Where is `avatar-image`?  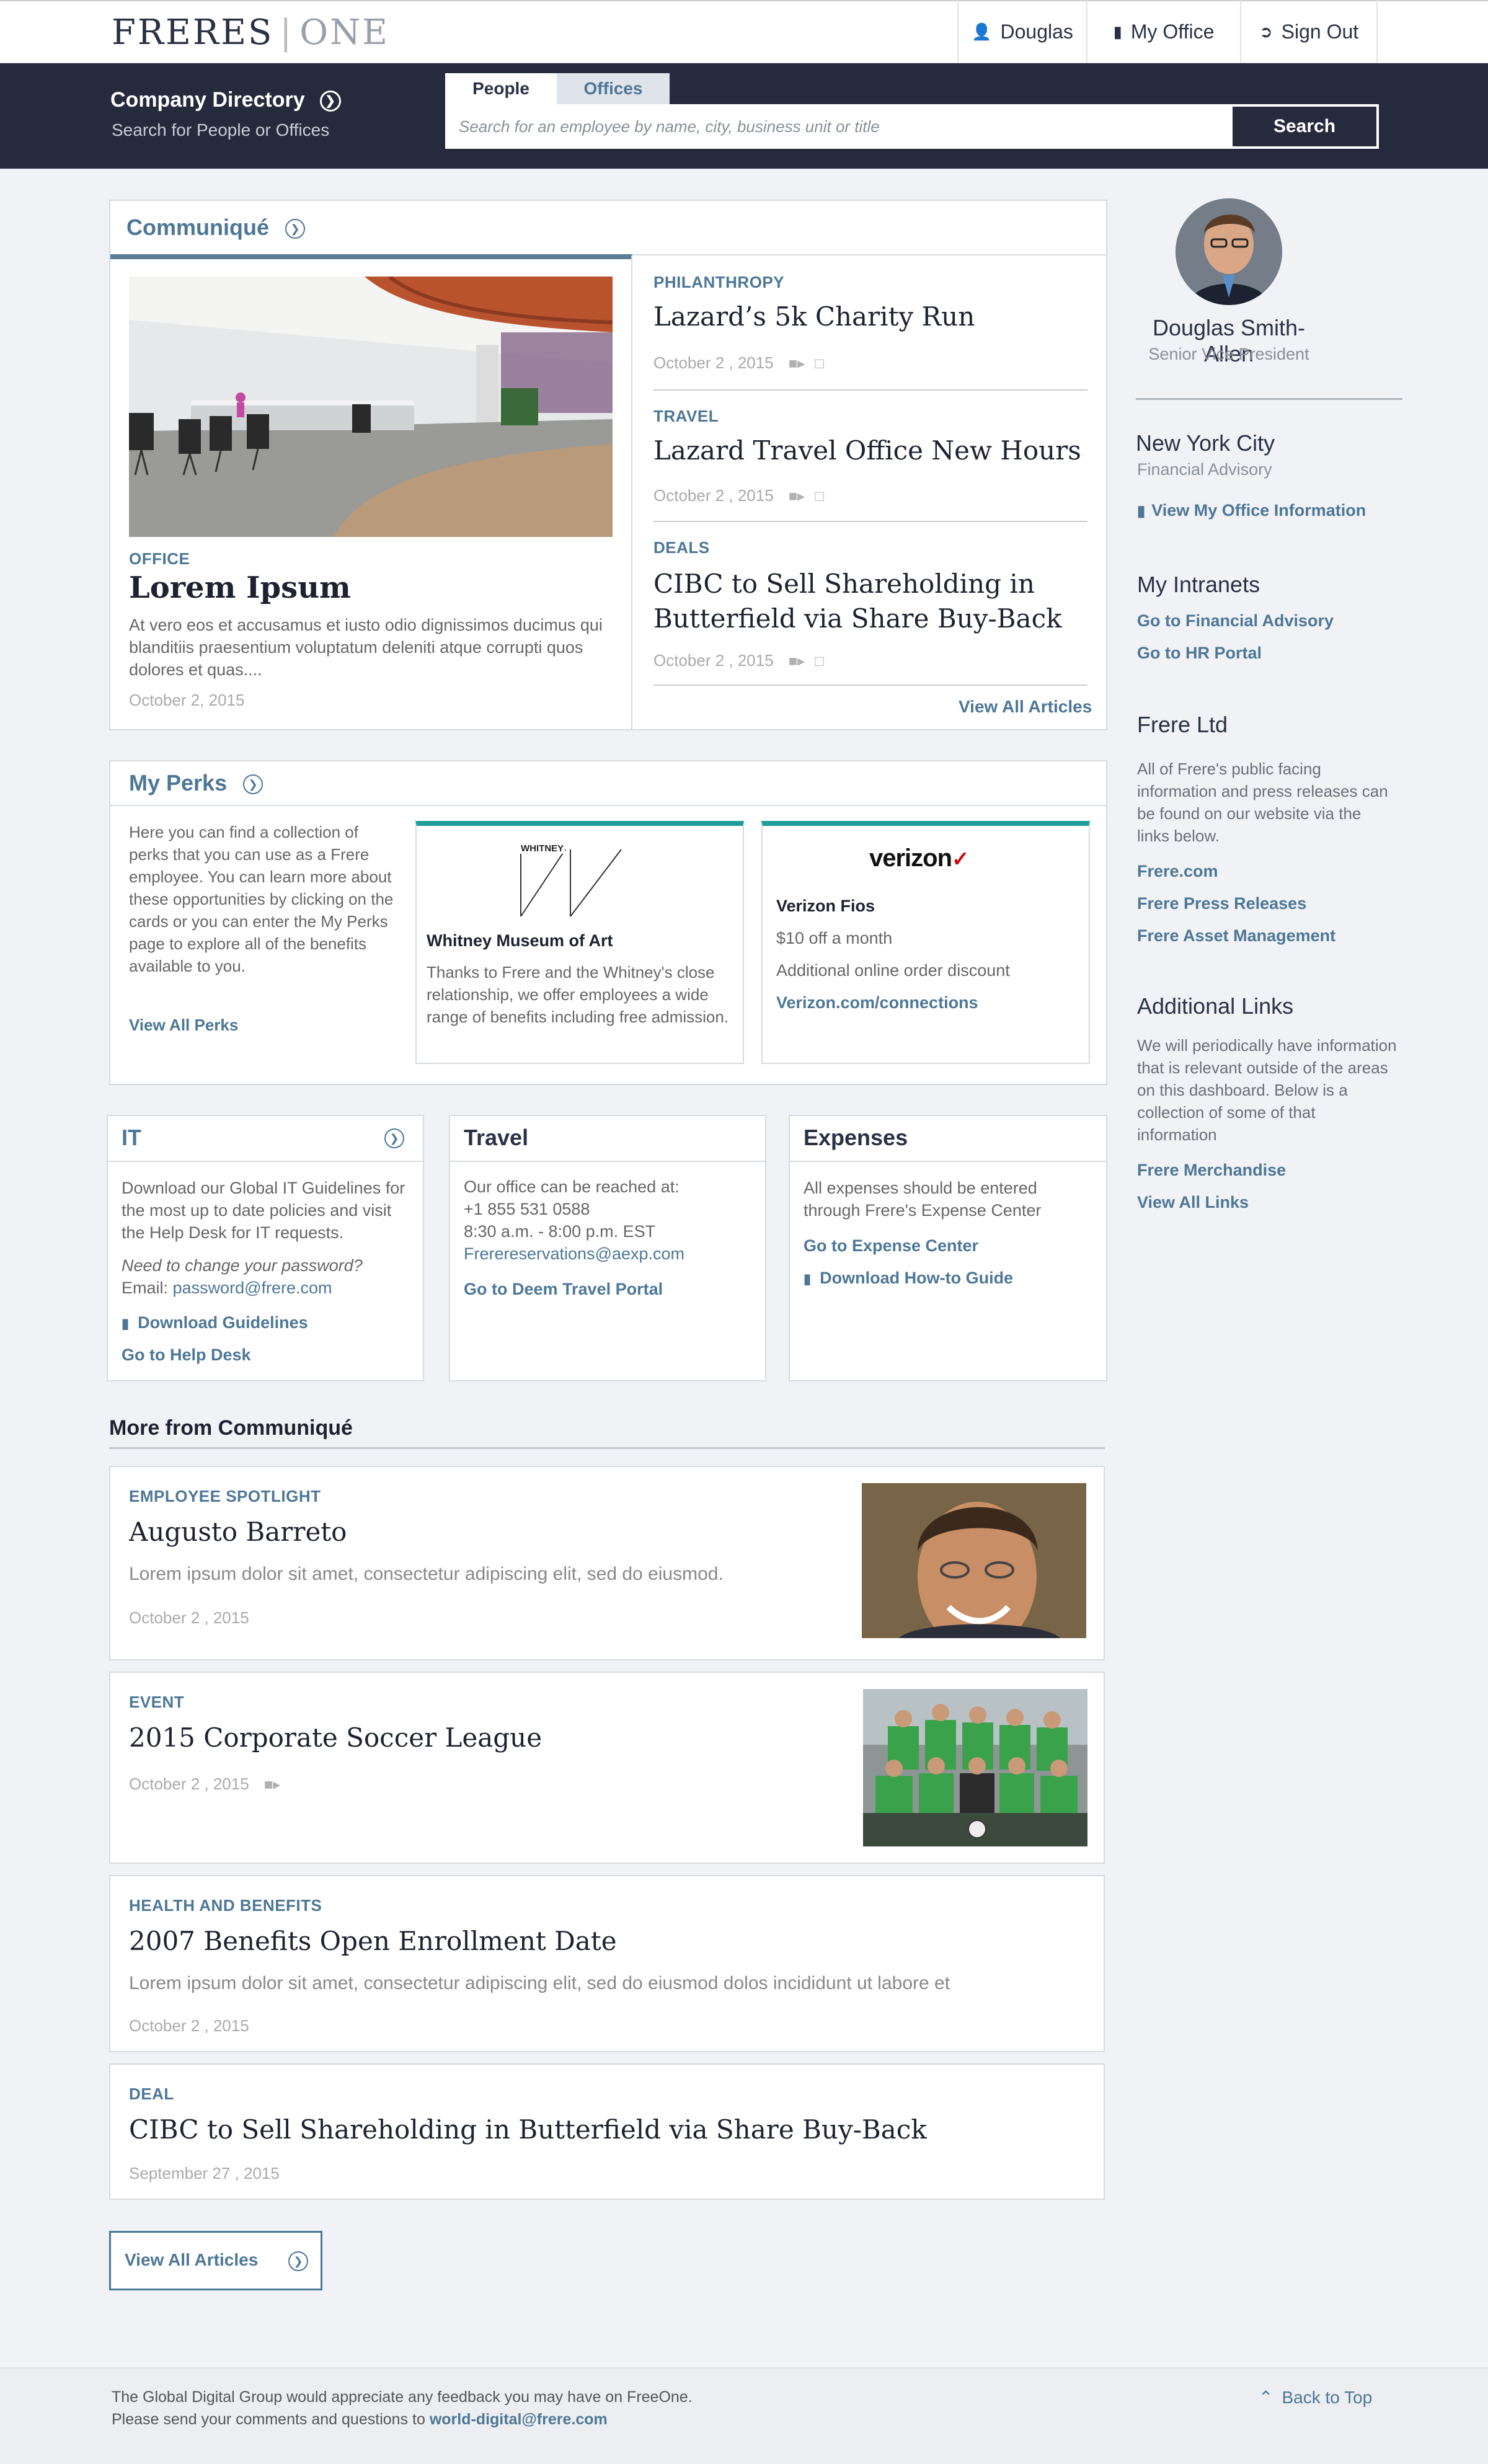
avatar-image is located at coordinates (1229, 252).